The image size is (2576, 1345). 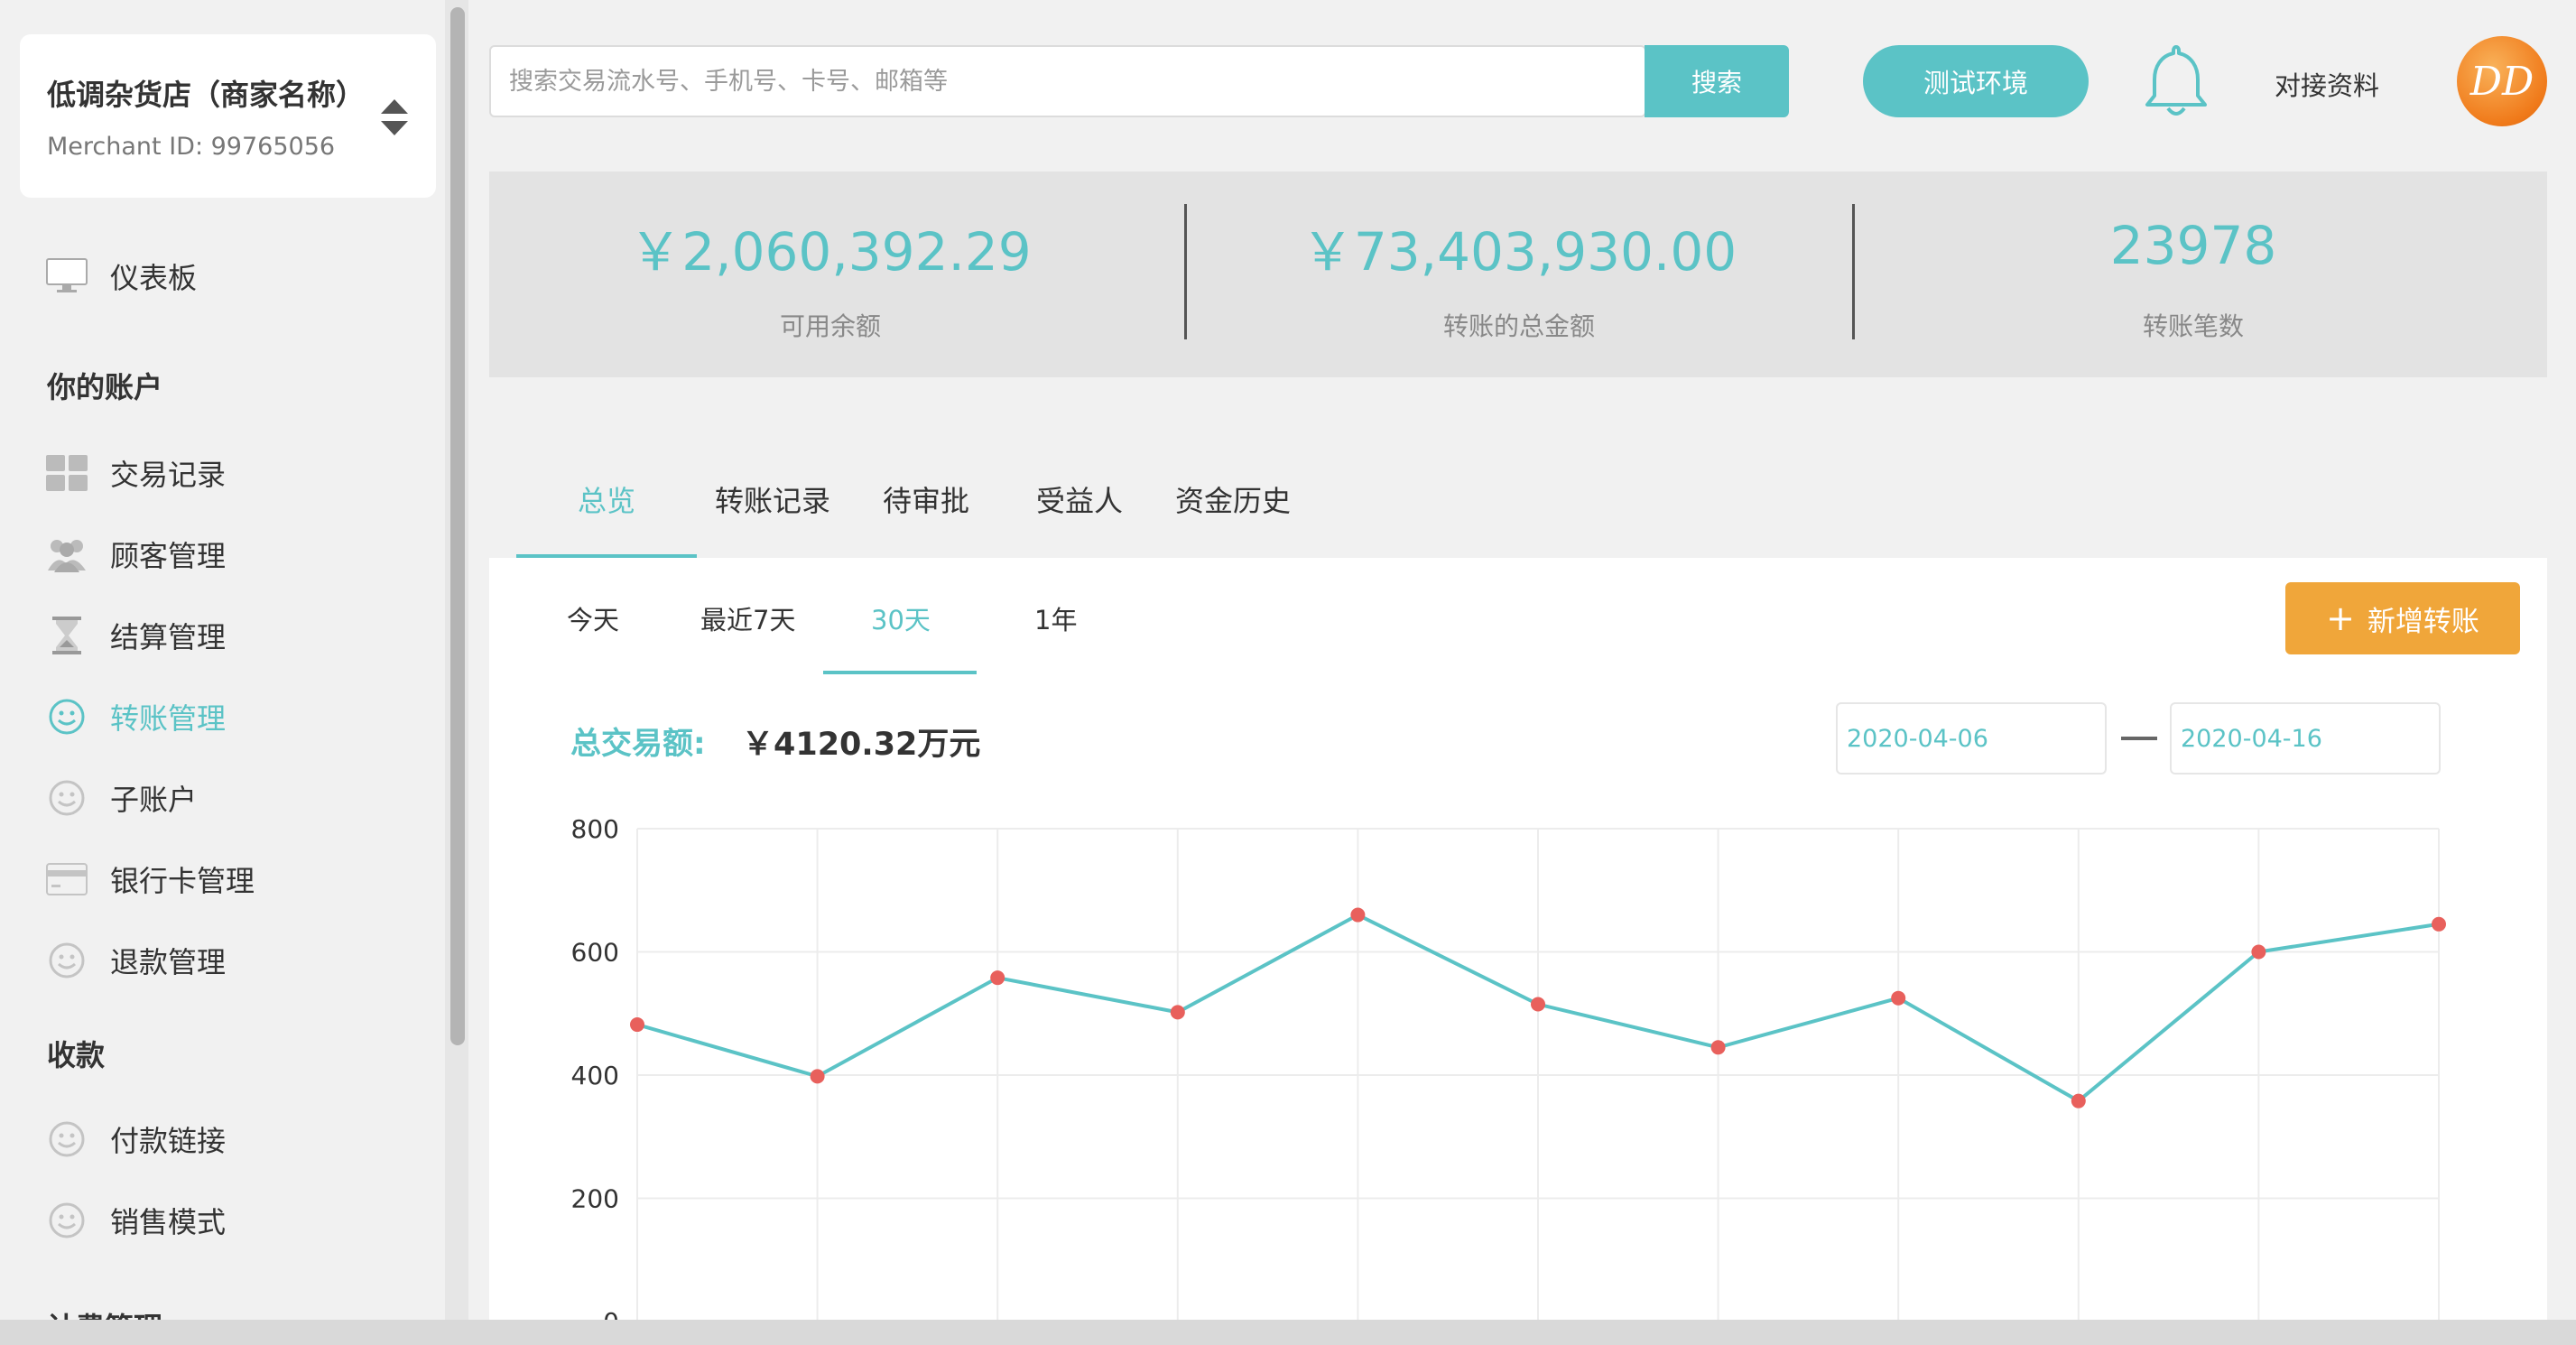 I want to click on tab-transfer-records: 转账记录, so click(x=772, y=499).